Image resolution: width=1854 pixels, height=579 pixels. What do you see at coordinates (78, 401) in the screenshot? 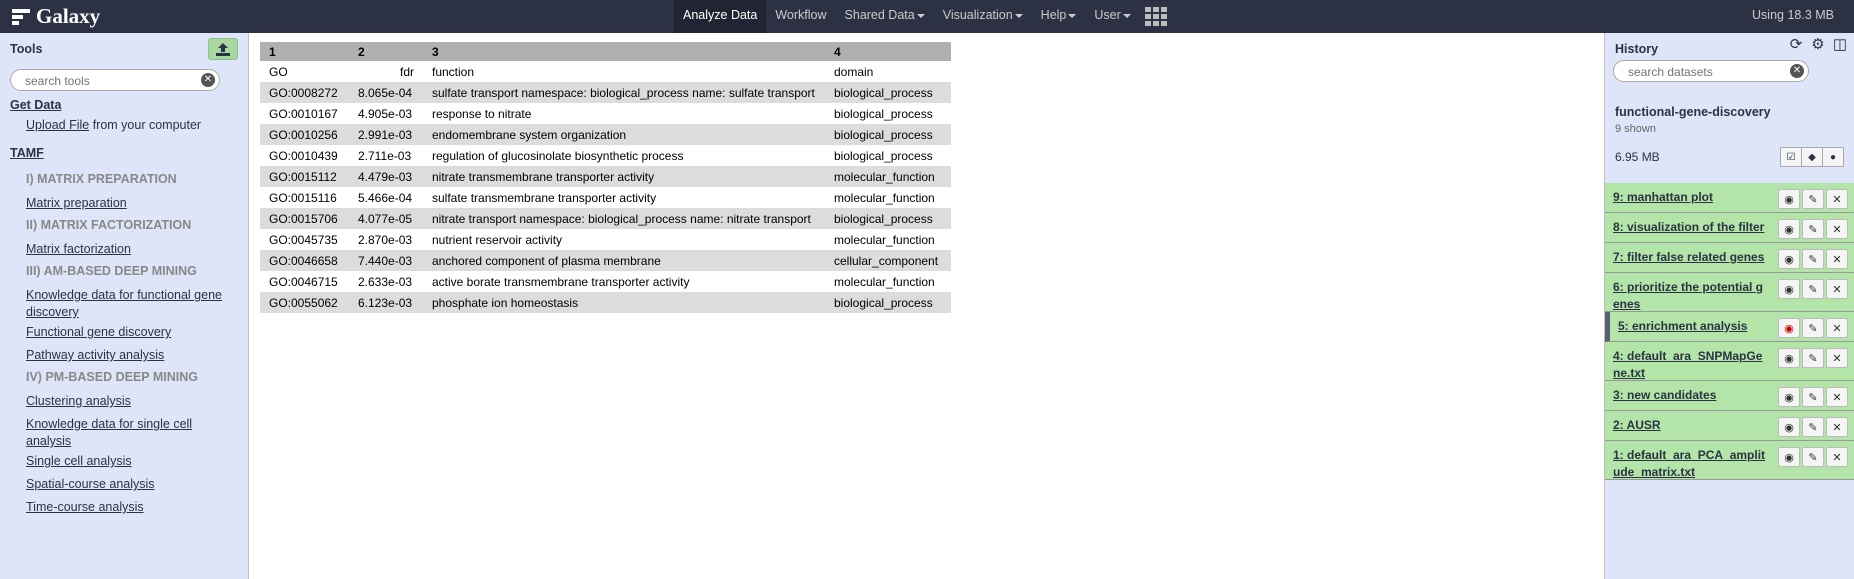
I see `tool-text: Clustering analysis` at bounding box center [78, 401].